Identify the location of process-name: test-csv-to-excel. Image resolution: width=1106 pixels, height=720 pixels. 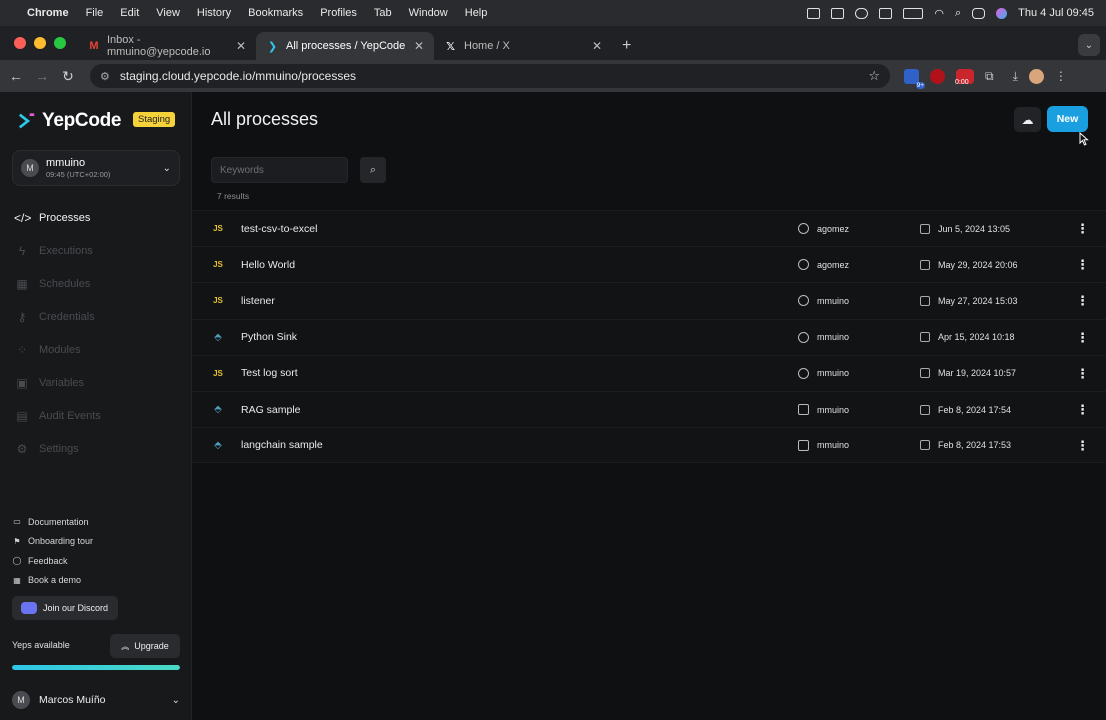
(279, 229).